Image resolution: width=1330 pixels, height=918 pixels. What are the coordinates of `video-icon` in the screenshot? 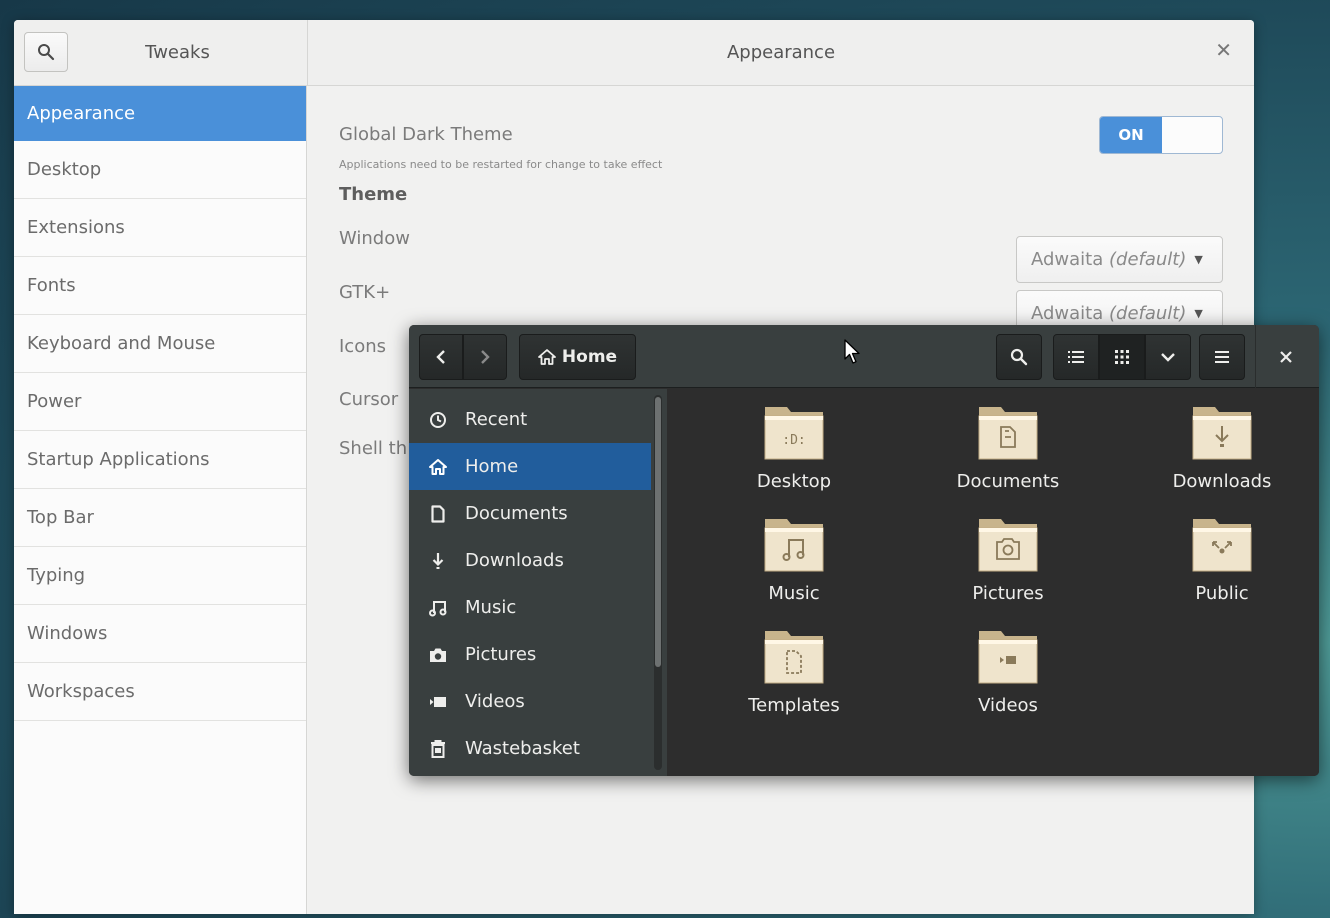 It's located at (438, 702).